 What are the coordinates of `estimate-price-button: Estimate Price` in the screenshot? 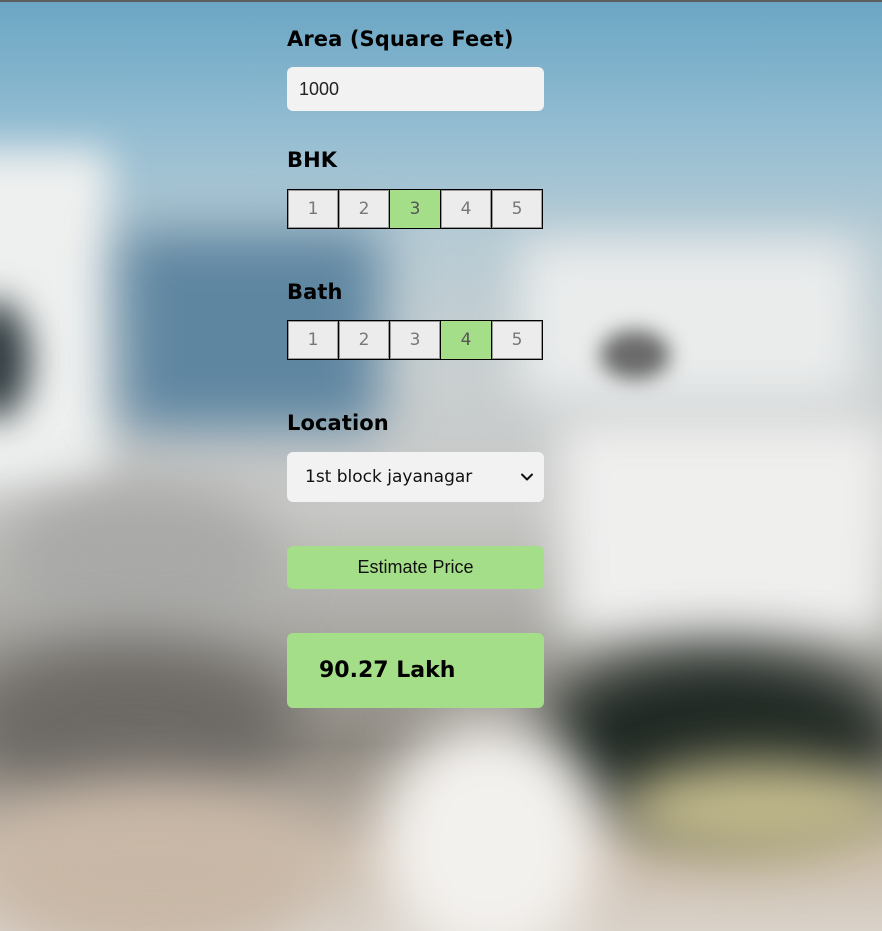 It's located at (415, 567).